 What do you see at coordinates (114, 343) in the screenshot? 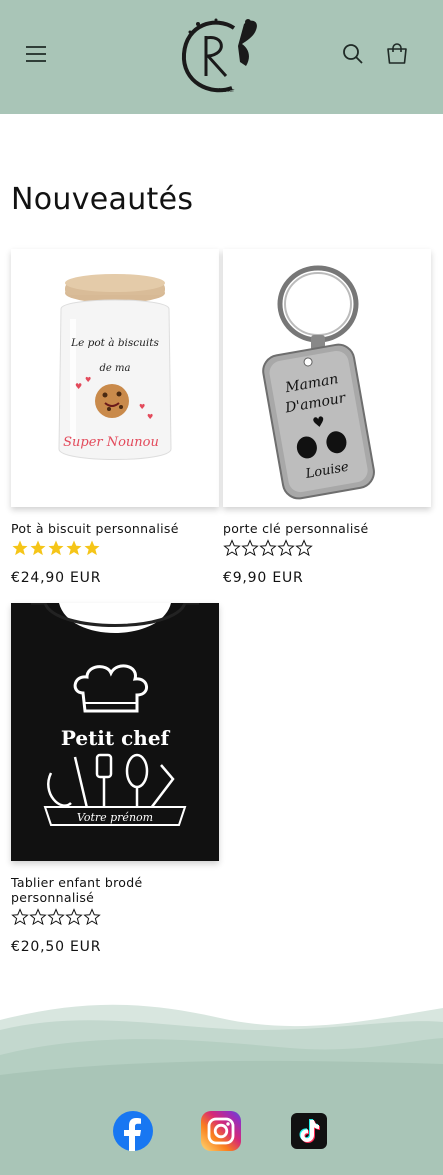
I see `jar-text-line1: Le pot à biscuits` at bounding box center [114, 343].